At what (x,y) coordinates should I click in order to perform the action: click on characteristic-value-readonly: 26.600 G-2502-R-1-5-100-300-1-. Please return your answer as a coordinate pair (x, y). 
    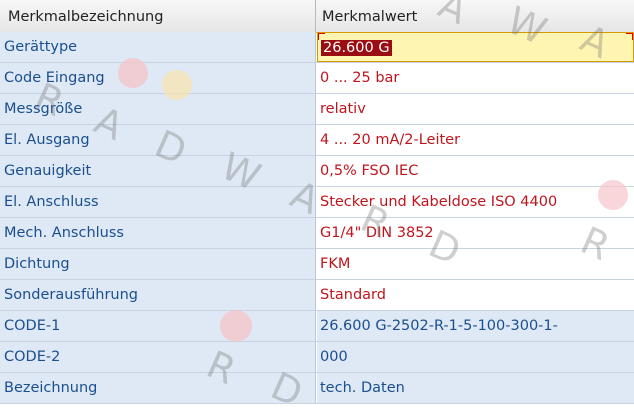
    Looking at the image, I should click on (475, 326).